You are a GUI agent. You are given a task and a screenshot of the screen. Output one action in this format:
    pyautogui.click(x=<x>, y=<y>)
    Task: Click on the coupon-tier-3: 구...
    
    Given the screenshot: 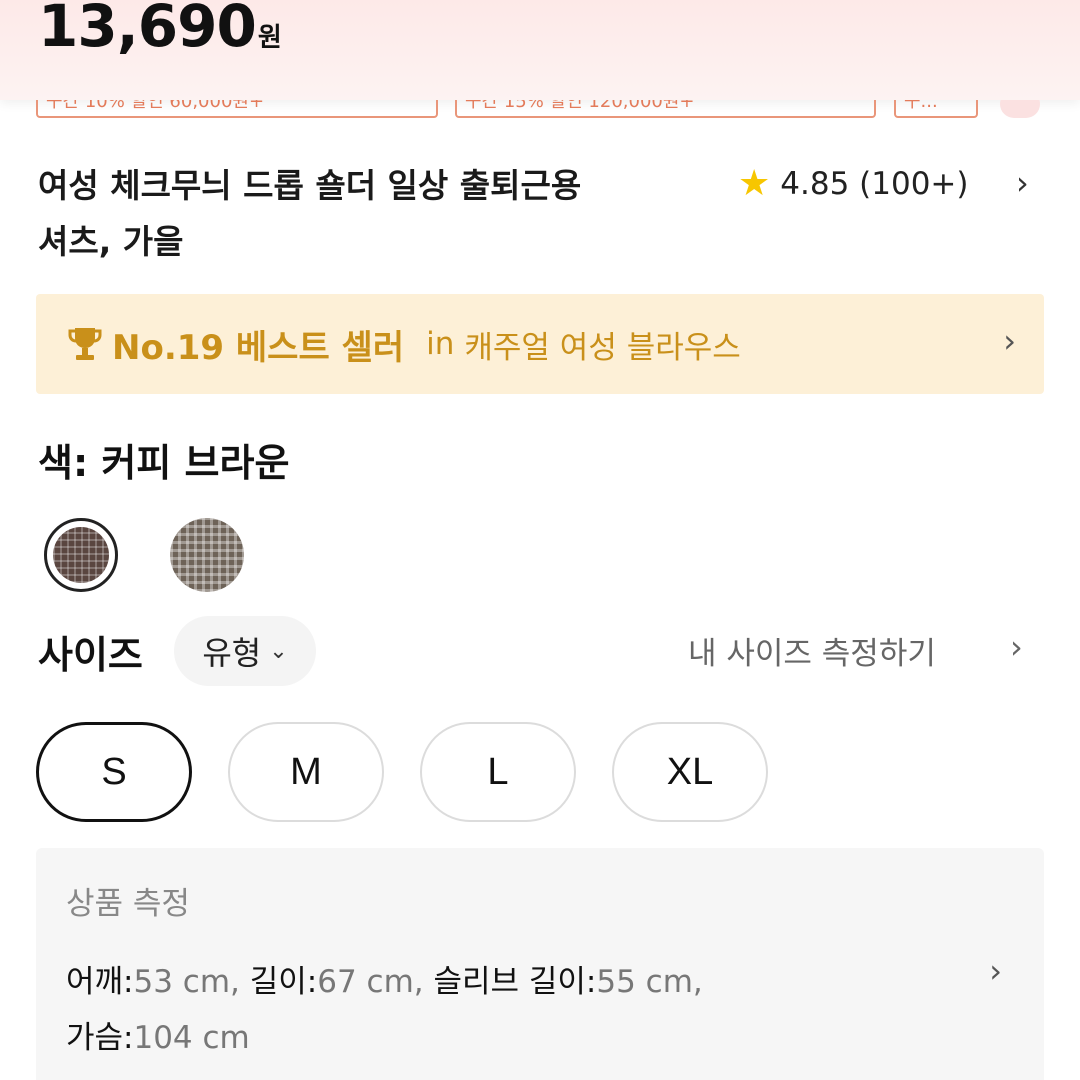 What is the action you would take?
    pyautogui.click(x=936, y=109)
    